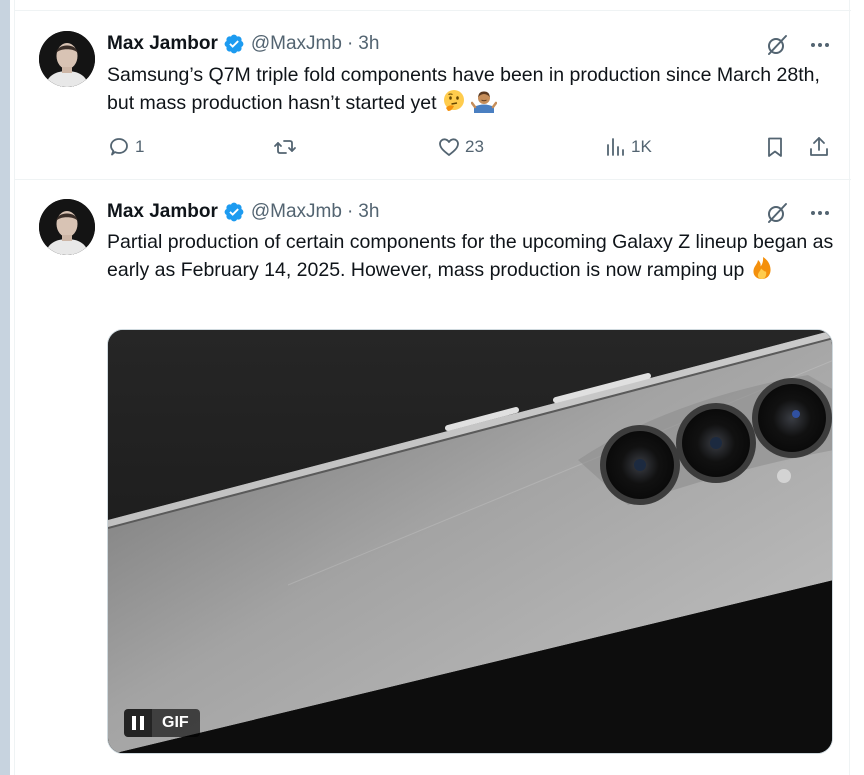  Describe the element at coordinates (5, 387) in the screenshot. I see `left-rail` at that location.